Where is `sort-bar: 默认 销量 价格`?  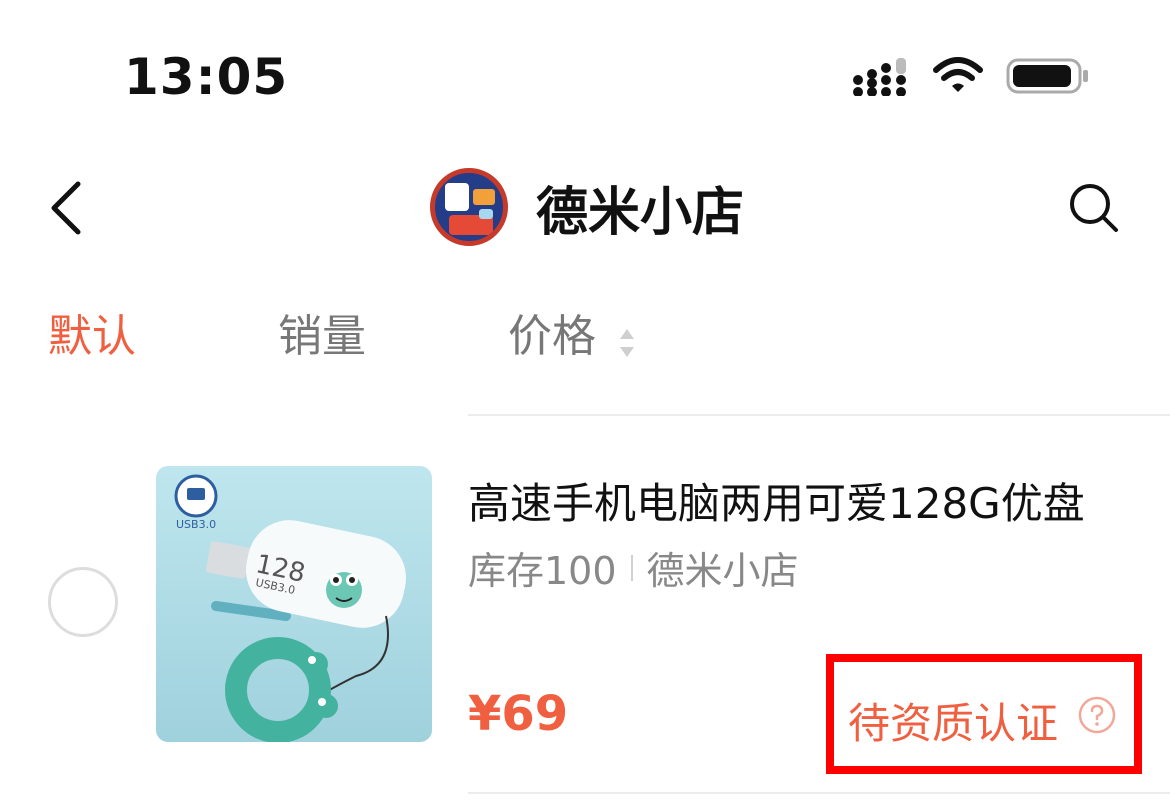
sort-bar: 默认 销量 价格 is located at coordinates (585, 332).